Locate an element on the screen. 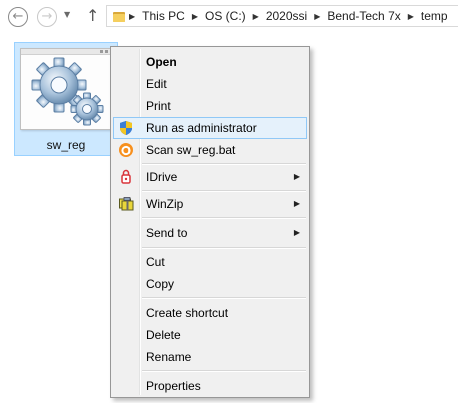 The width and height of the screenshot is (458, 403). menu-item-scan: Scan sw_reg.bat is located at coordinates (210, 150).